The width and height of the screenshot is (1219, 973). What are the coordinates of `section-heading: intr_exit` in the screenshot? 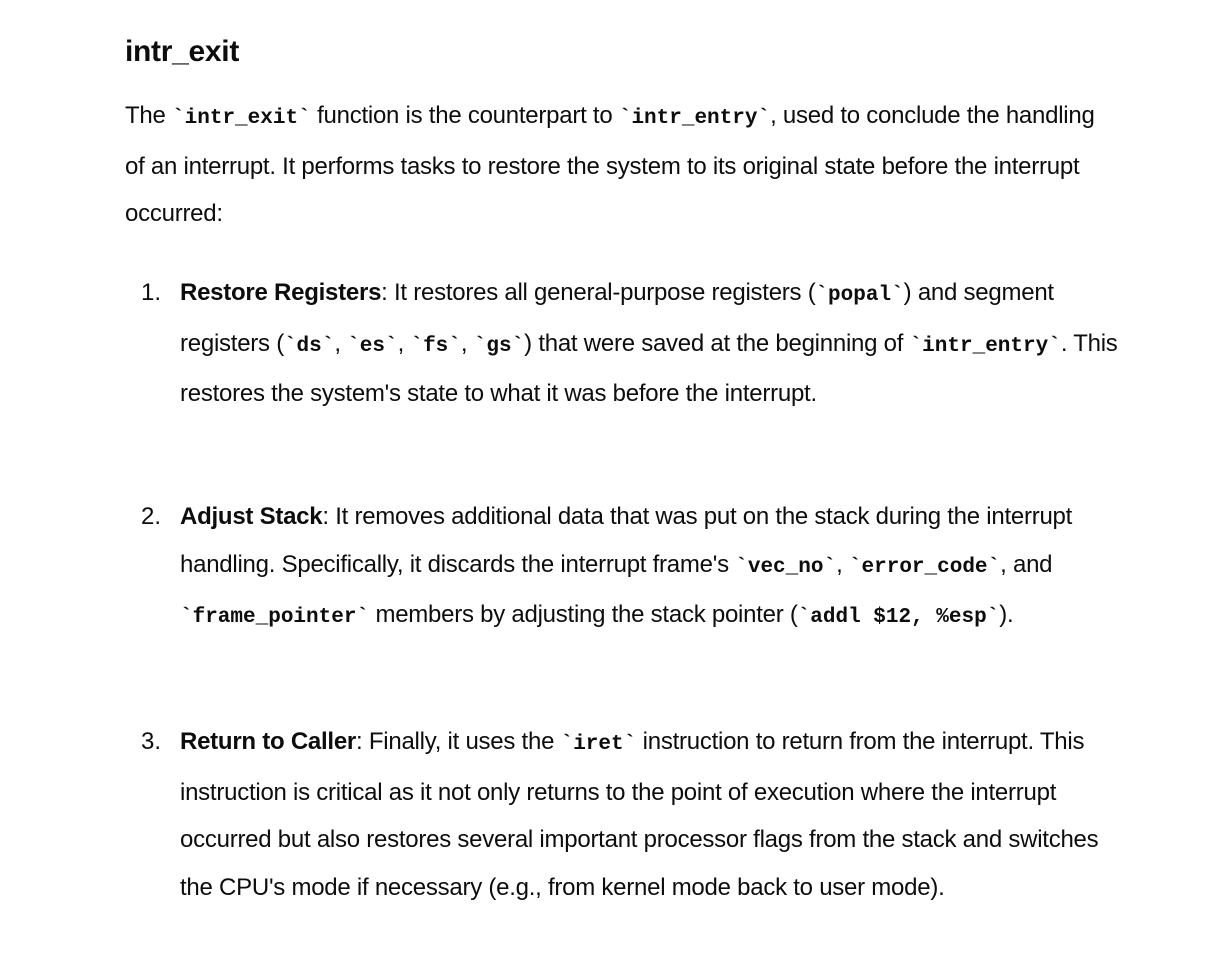 It's located at (182, 51).